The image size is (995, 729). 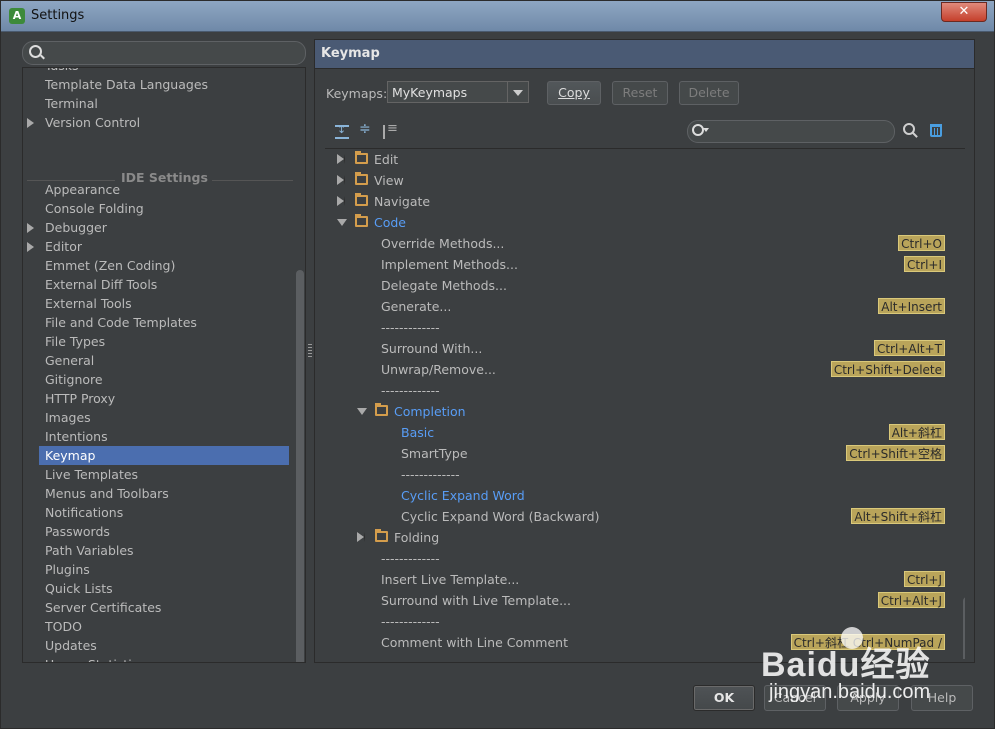 What do you see at coordinates (430, 474) in the screenshot?
I see `action-label: -------------` at bounding box center [430, 474].